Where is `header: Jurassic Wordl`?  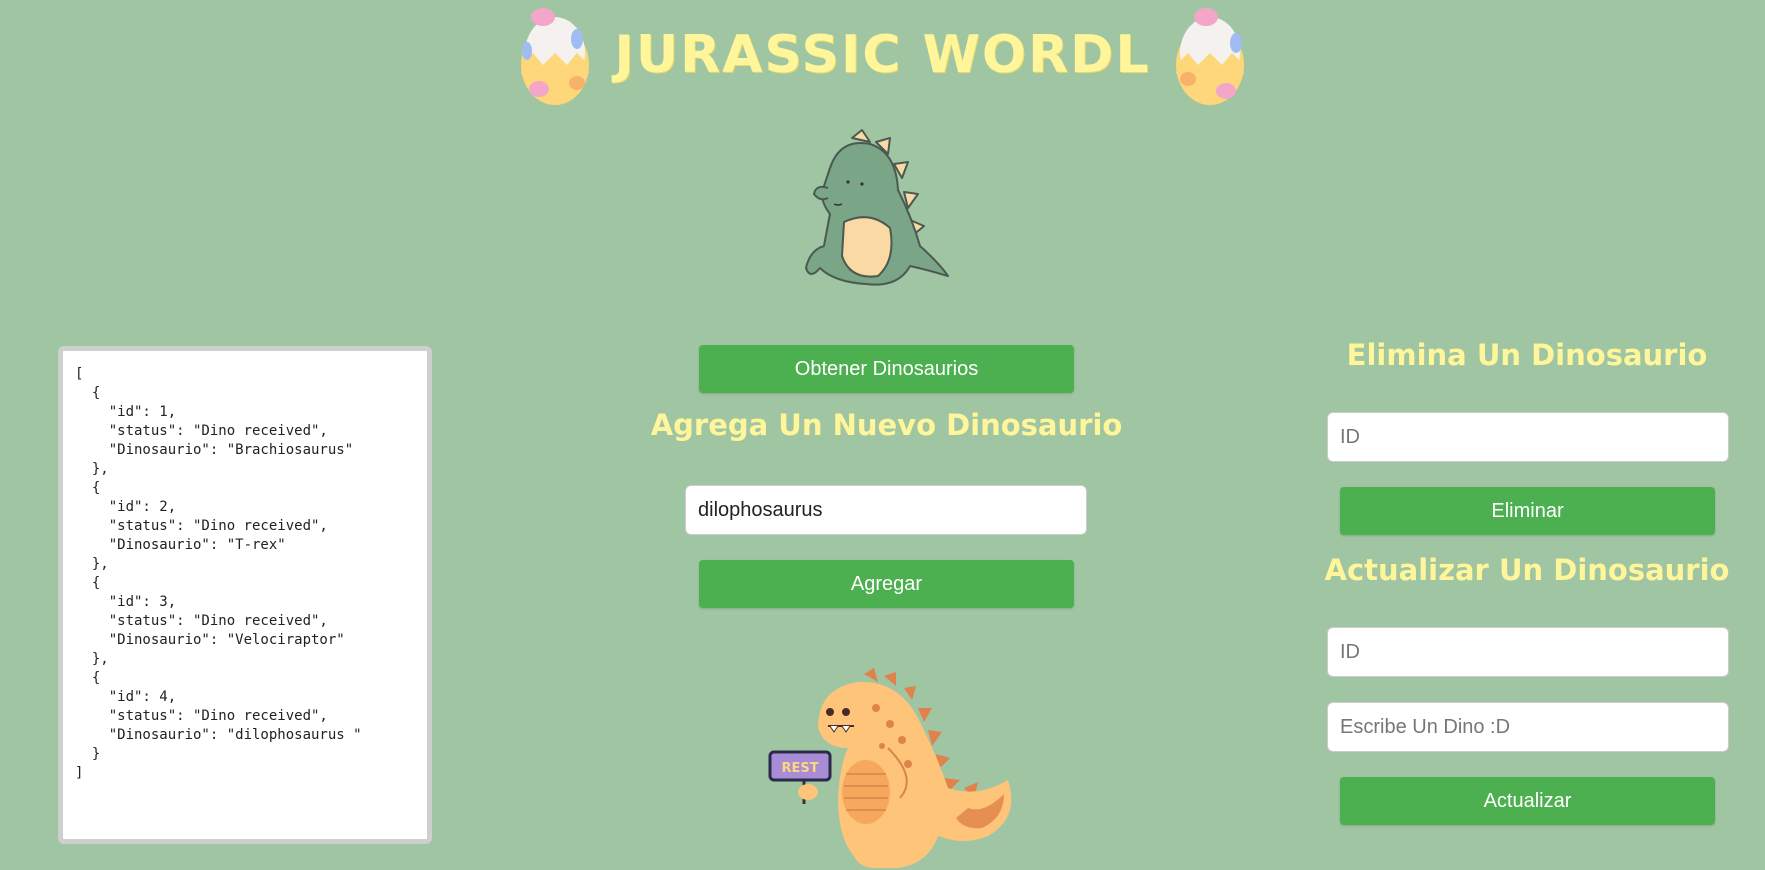 header: Jurassic Wordl is located at coordinates (882, 55).